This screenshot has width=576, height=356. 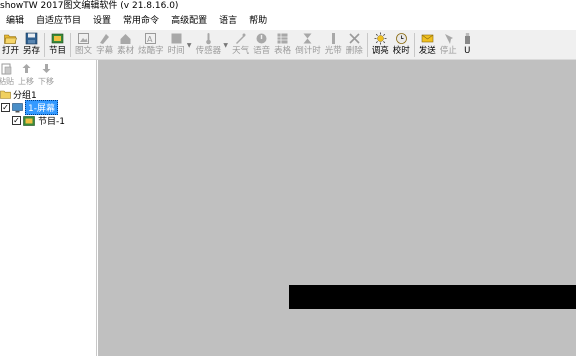 What do you see at coordinates (307, 38) in the screenshot?
I see `hourglass-icon` at bounding box center [307, 38].